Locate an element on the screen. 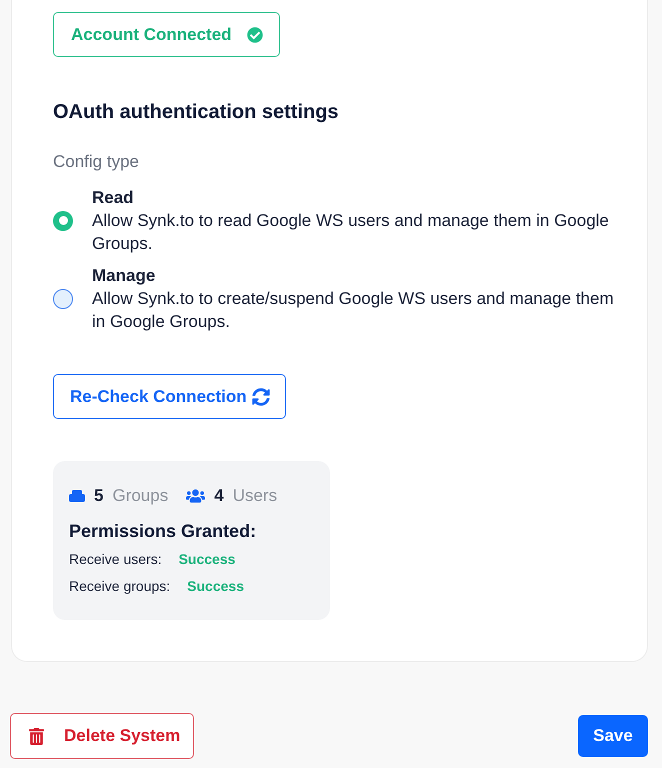  permission-label: Receive users: is located at coordinates (115, 559).